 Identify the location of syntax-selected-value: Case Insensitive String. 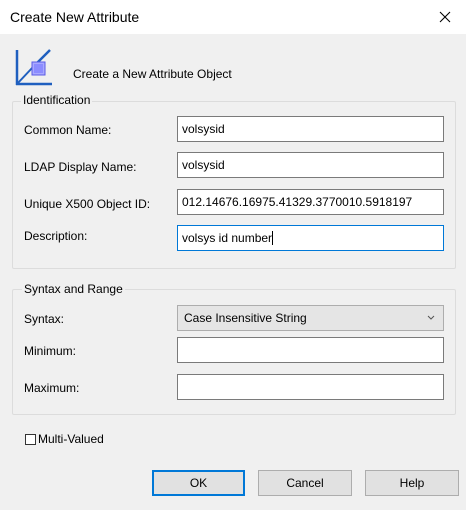
(245, 318).